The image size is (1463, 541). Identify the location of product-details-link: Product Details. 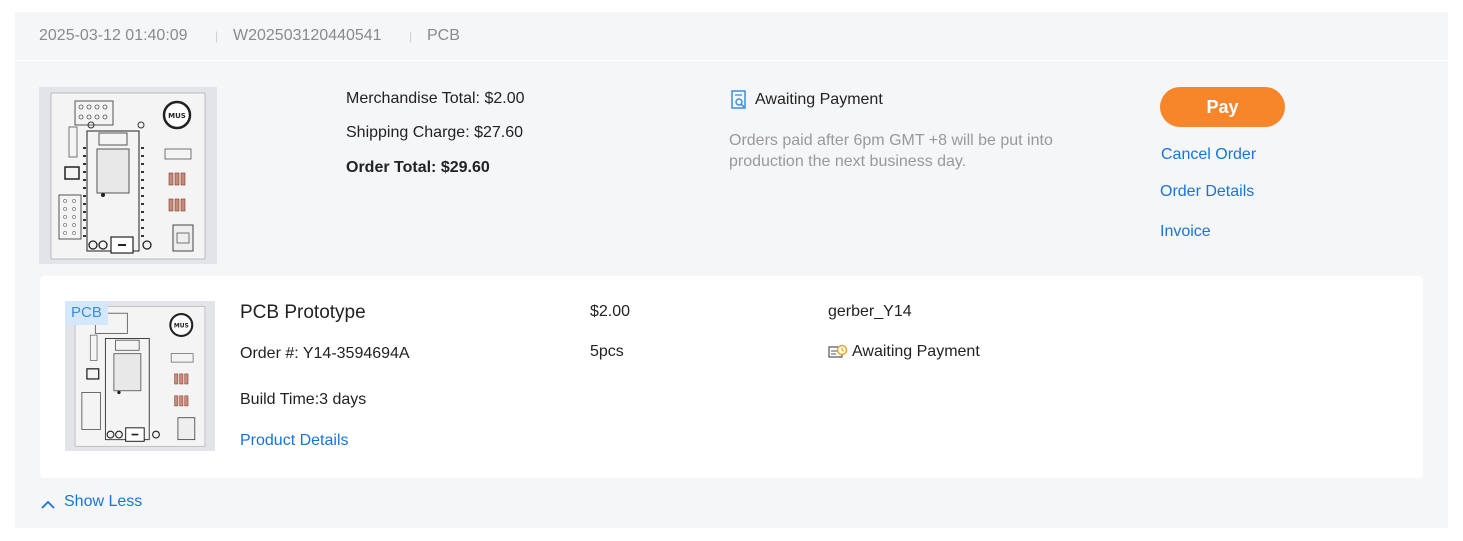
(294, 441).